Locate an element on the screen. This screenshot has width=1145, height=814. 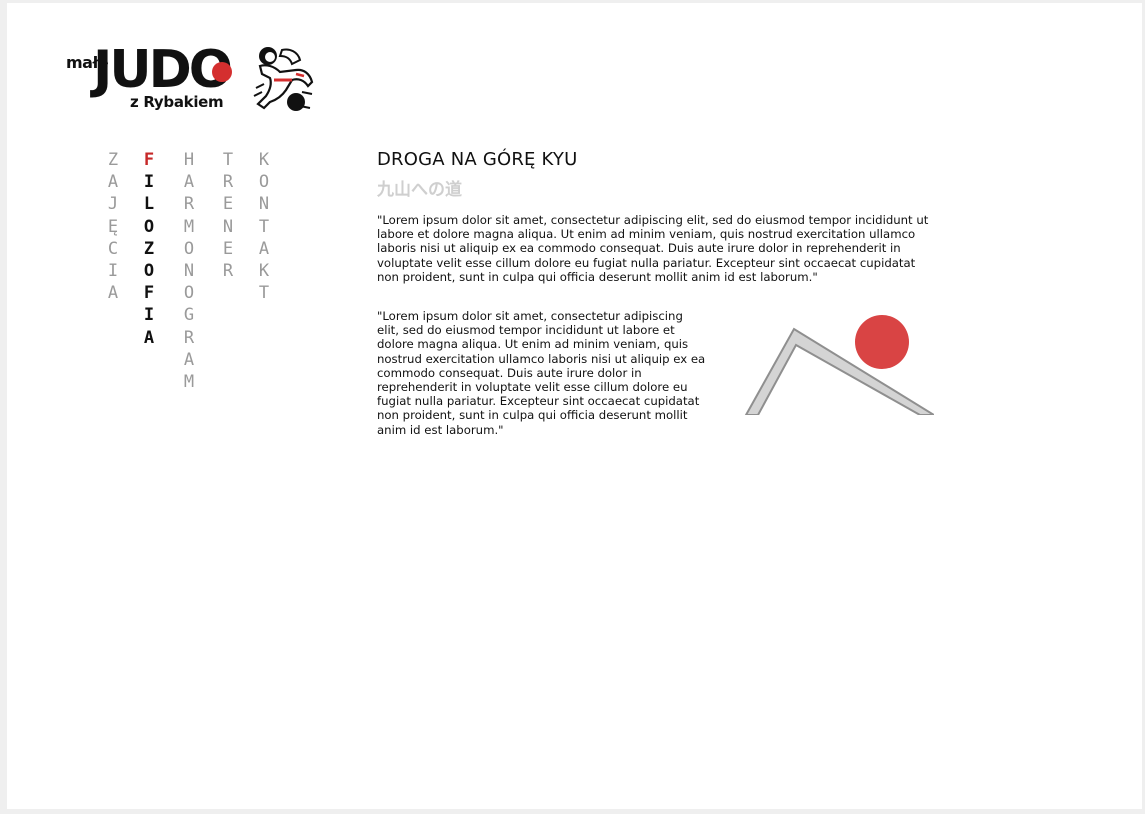
logo-sub-text: z Rybakiem is located at coordinates (177, 102).